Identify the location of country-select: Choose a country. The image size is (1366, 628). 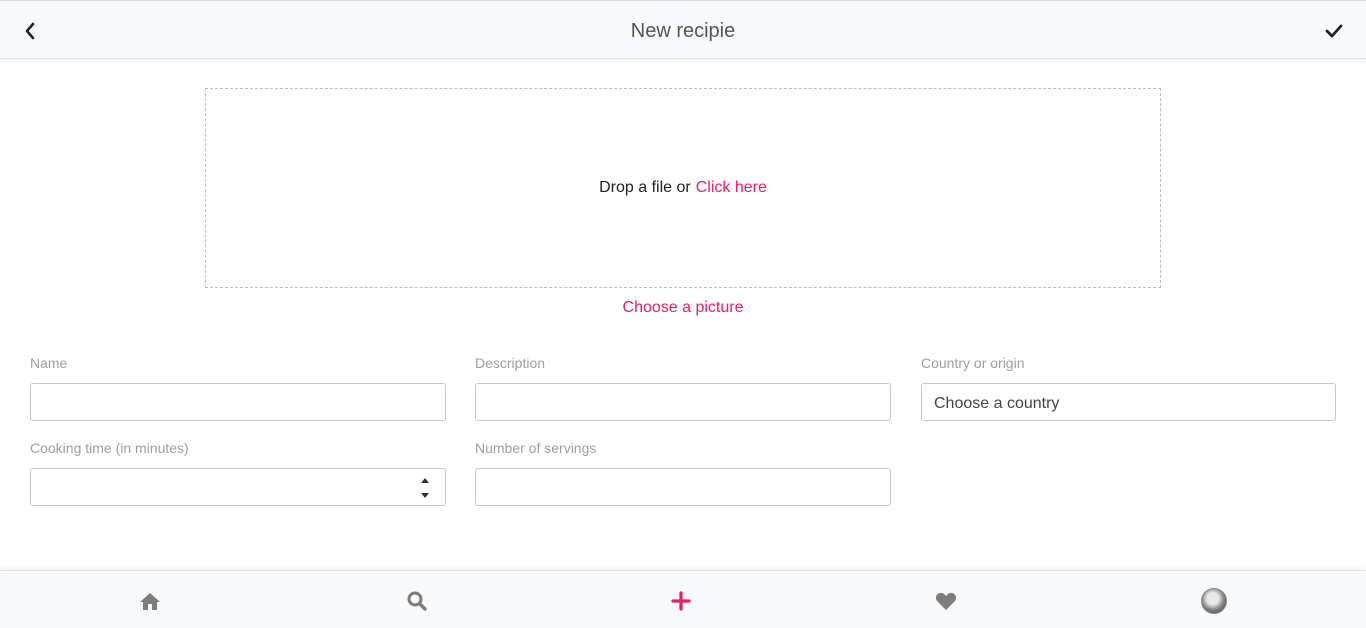
(1128, 402).